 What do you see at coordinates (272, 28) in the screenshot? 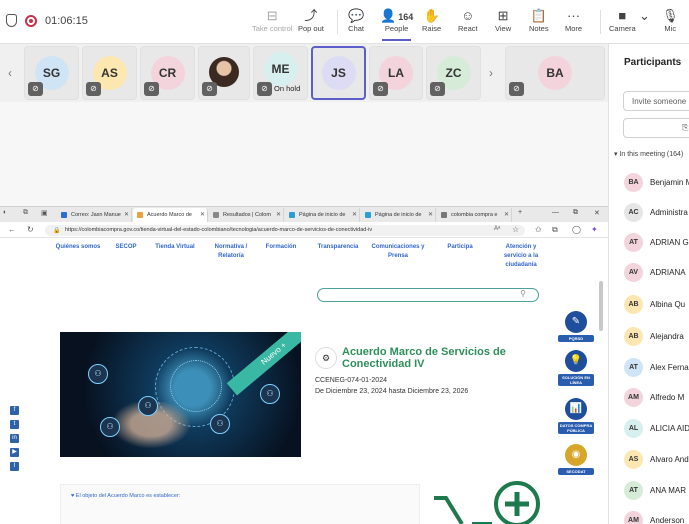
I see `take-control-label: Take control` at bounding box center [272, 28].